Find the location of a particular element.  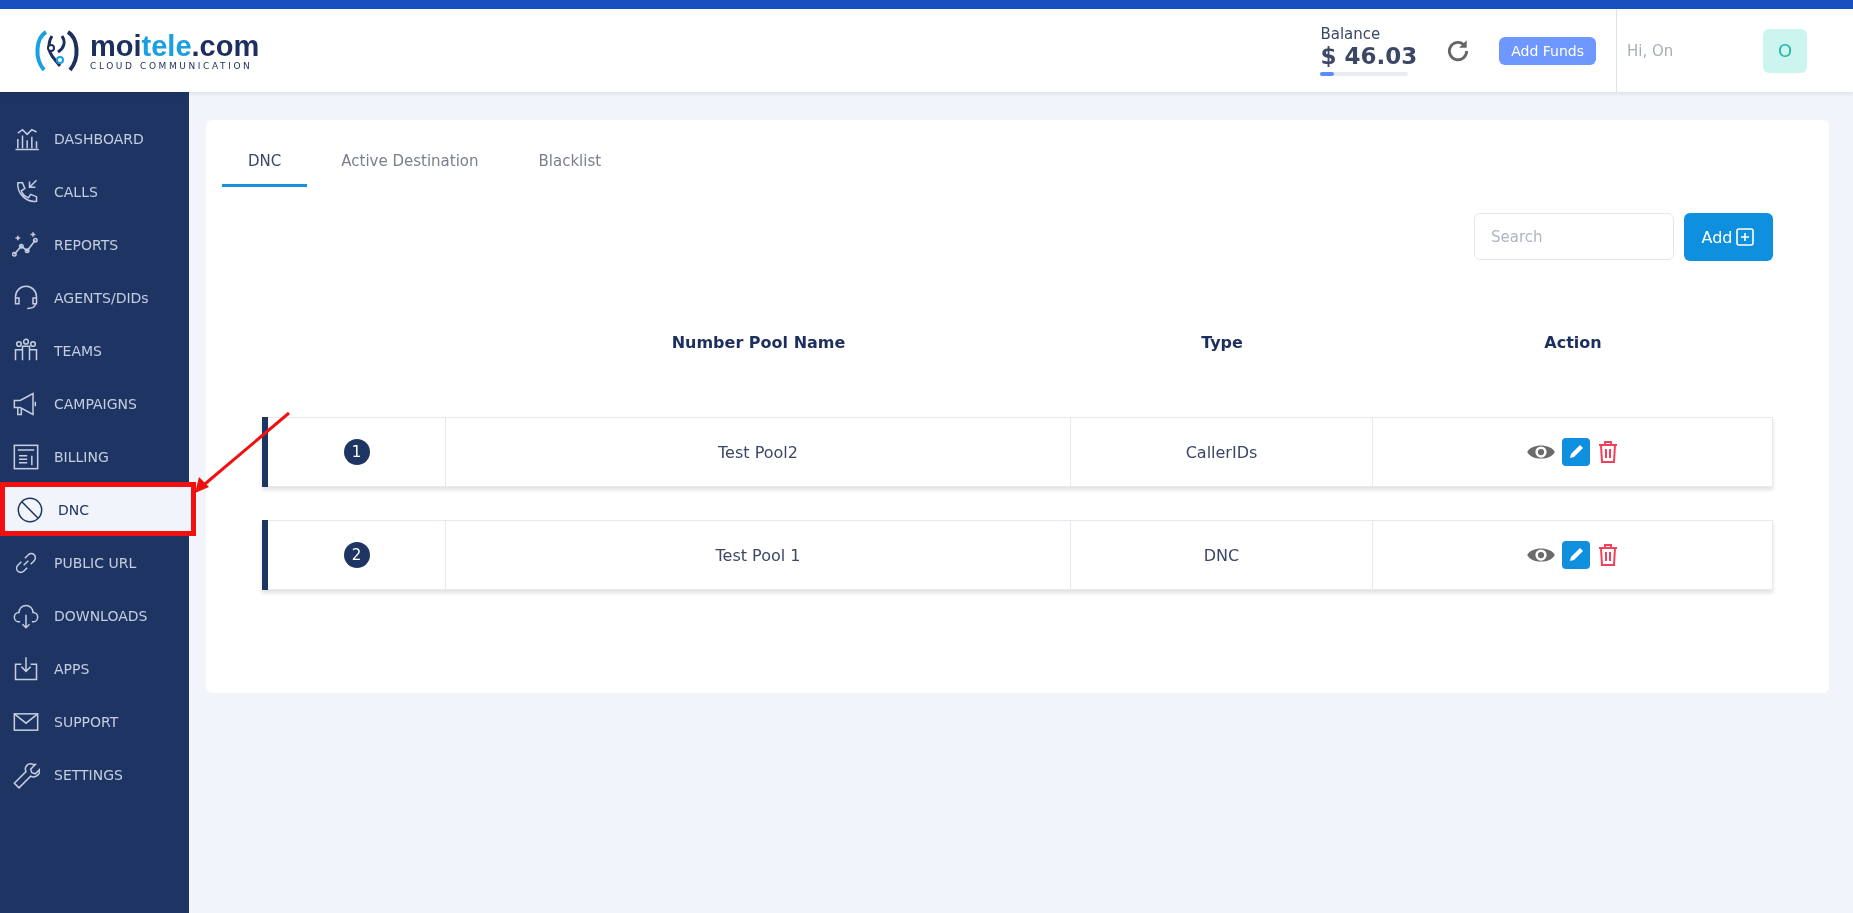

sidebar-item: SETTINGS is located at coordinates (94, 774).